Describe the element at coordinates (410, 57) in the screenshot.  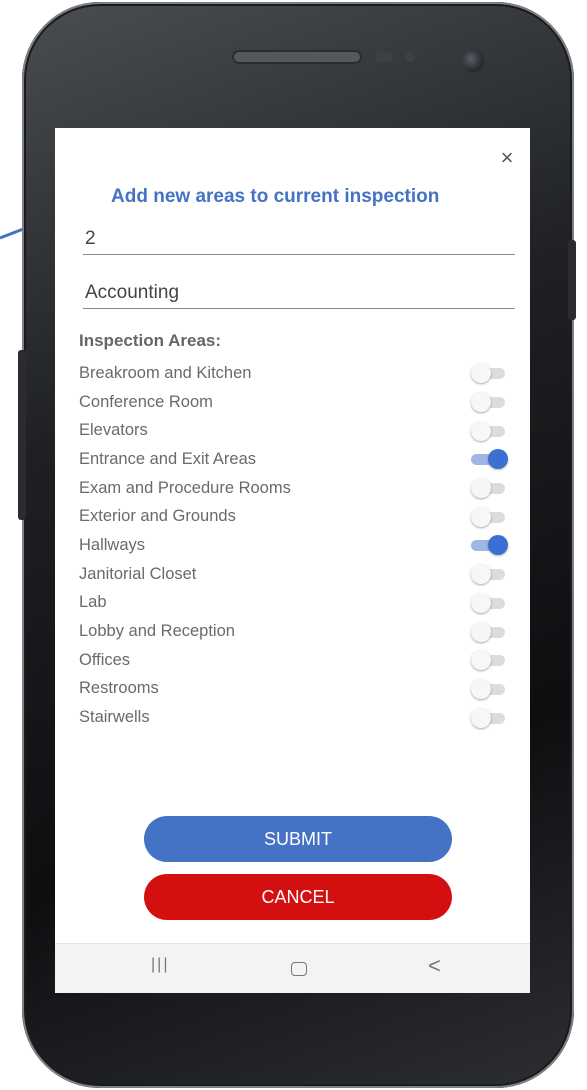
I see `light-sensor` at that location.